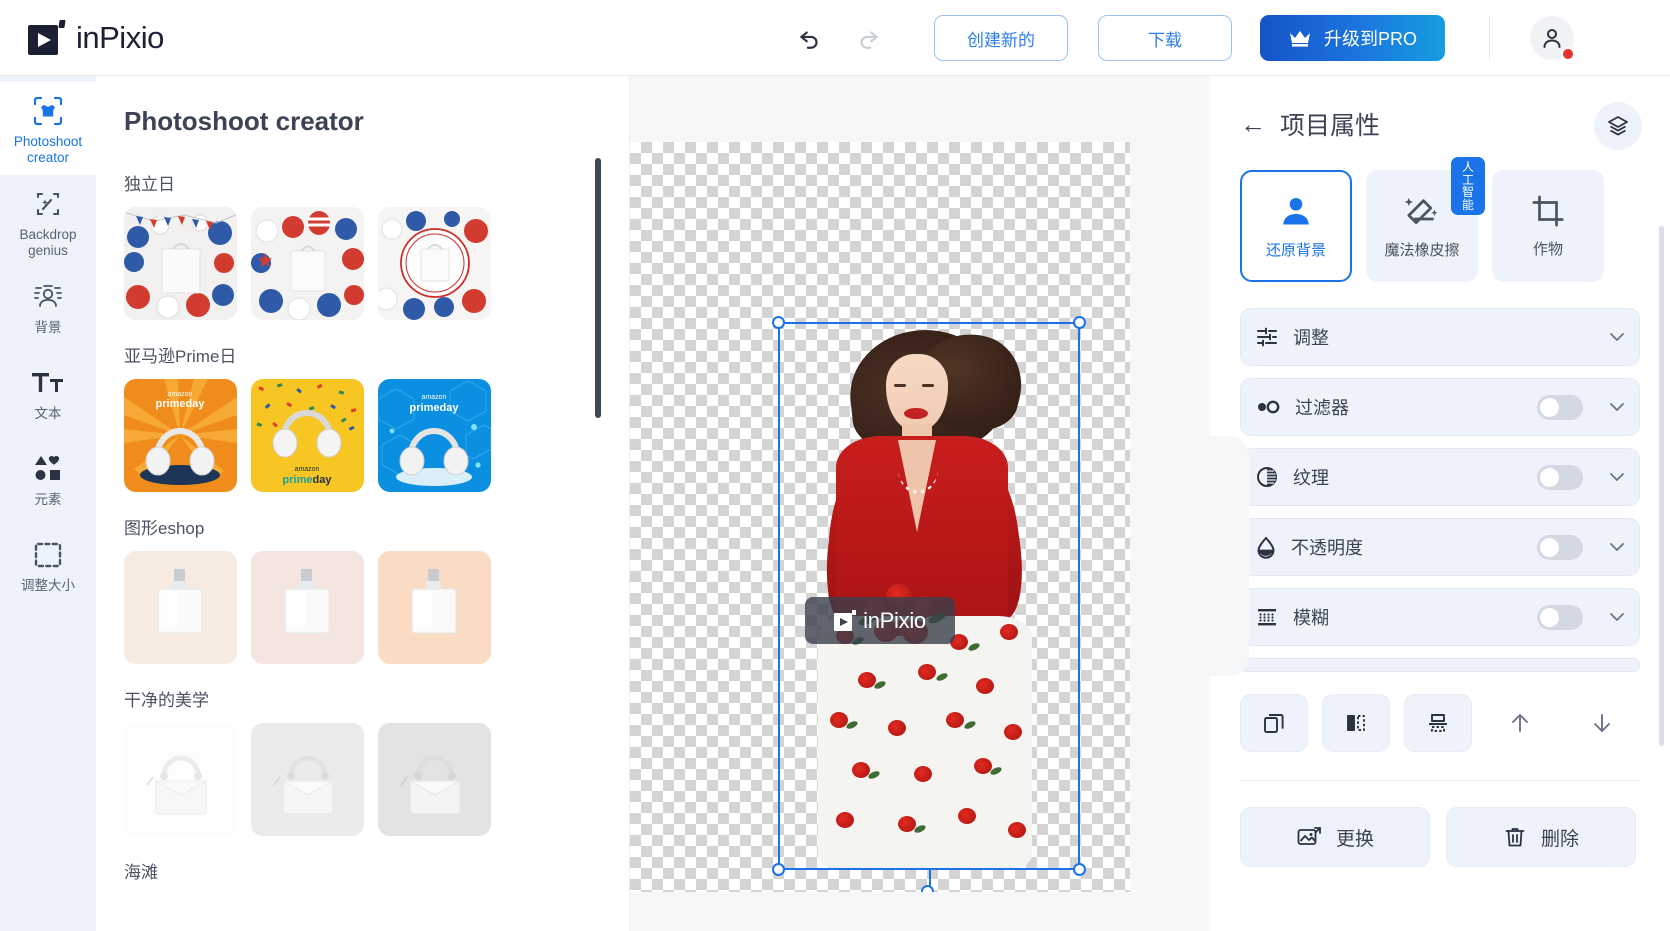 This screenshot has height=931, width=1670. What do you see at coordinates (1440, 407) in the screenshot?
I see `property-row-filter: 过滤器` at bounding box center [1440, 407].